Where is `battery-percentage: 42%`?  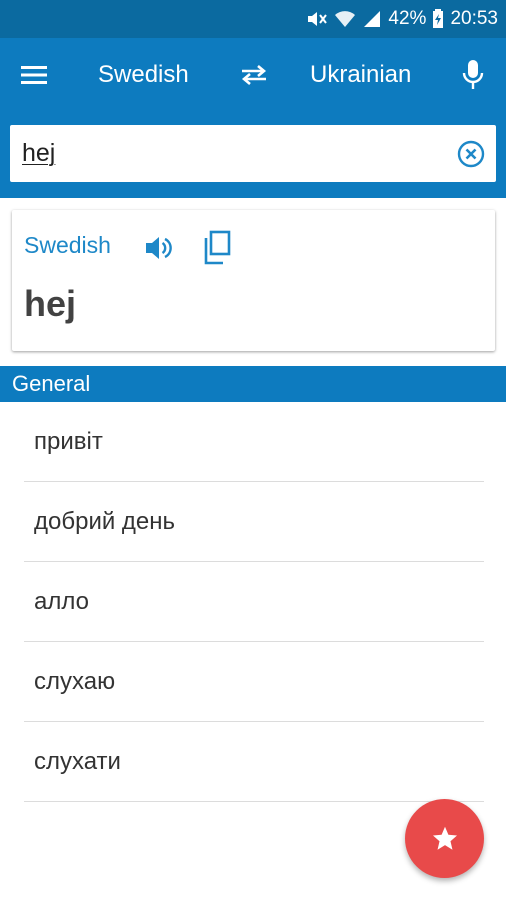 battery-percentage: 42% is located at coordinates (407, 18).